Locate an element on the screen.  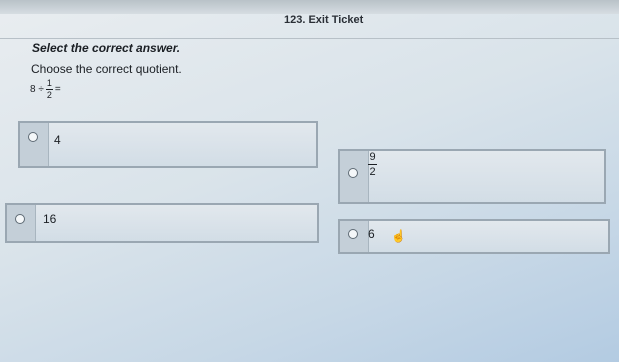
header-divider is located at coordinates (309, 38).